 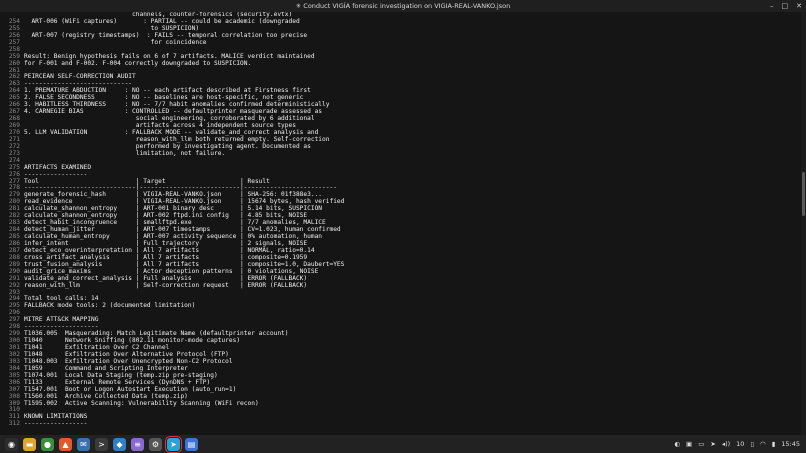 I want to click on editor-line: 297 MITRE ATT&CK MAPPING, so click(x=403, y=320).